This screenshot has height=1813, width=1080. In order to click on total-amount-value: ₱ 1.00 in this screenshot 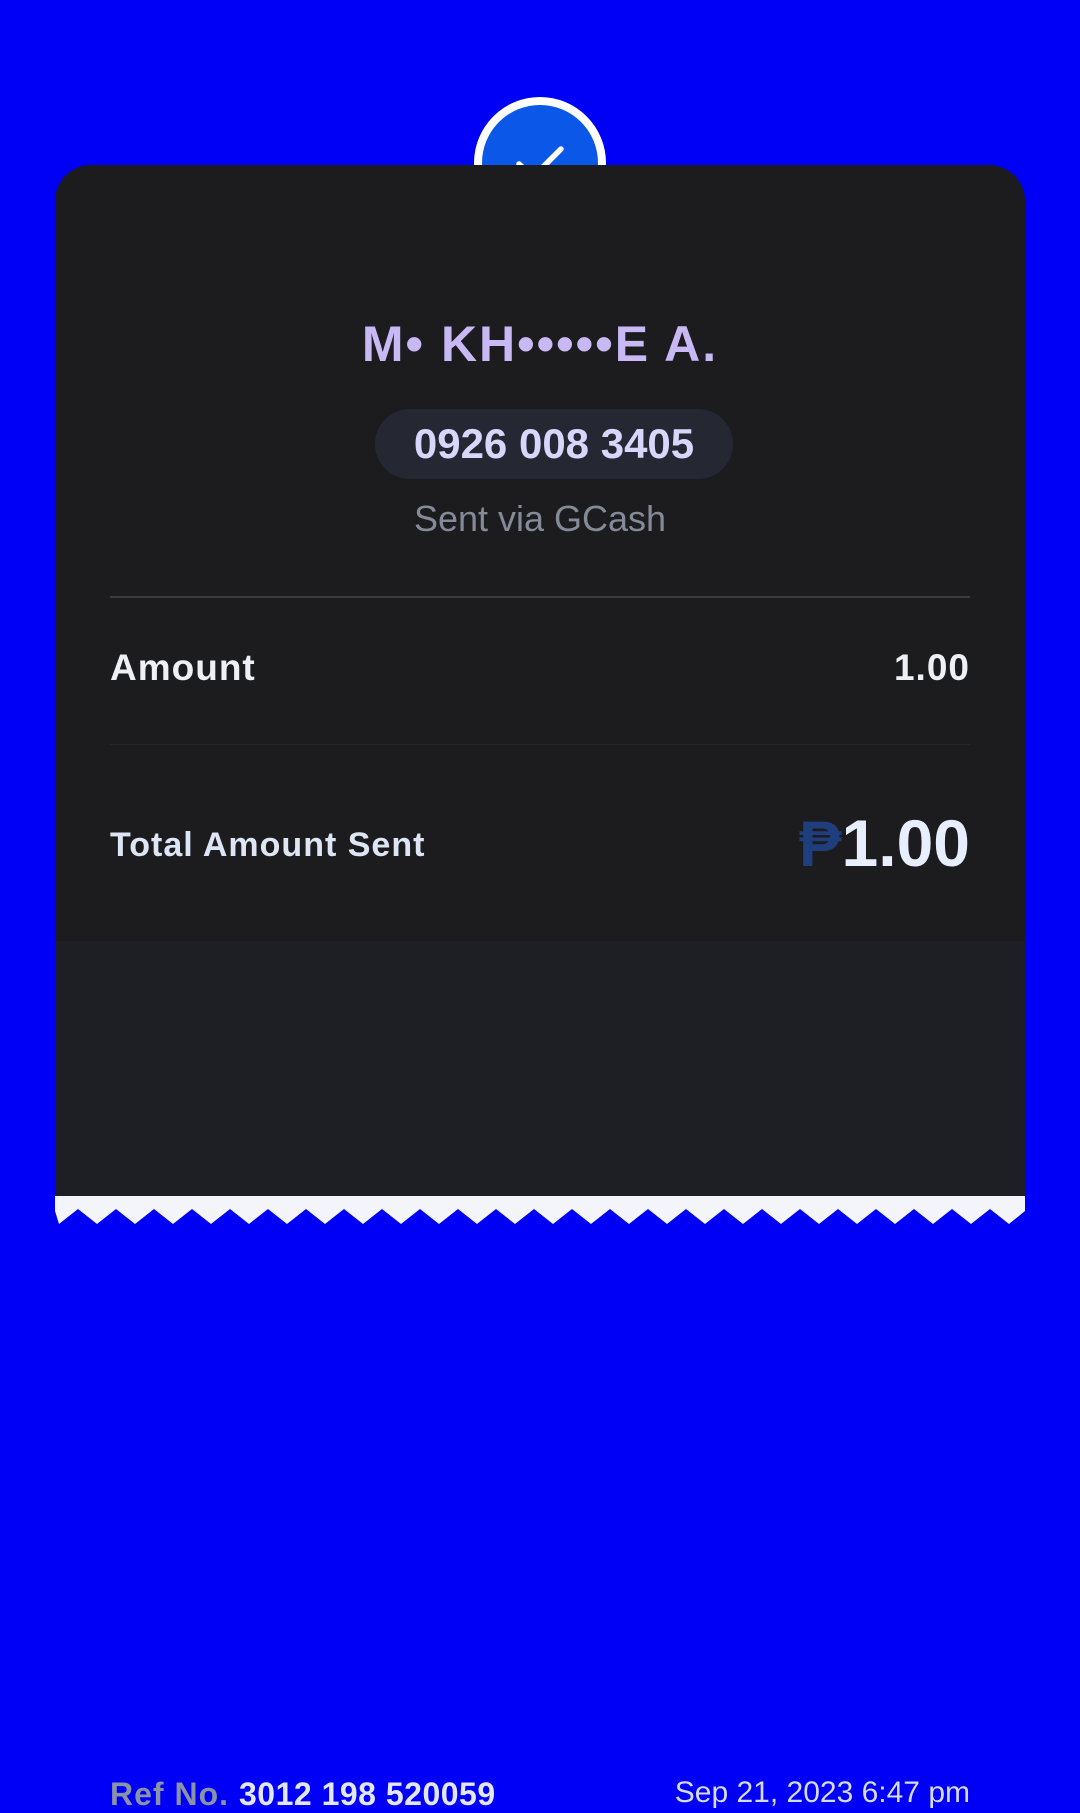, I will do `click(884, 843)`.